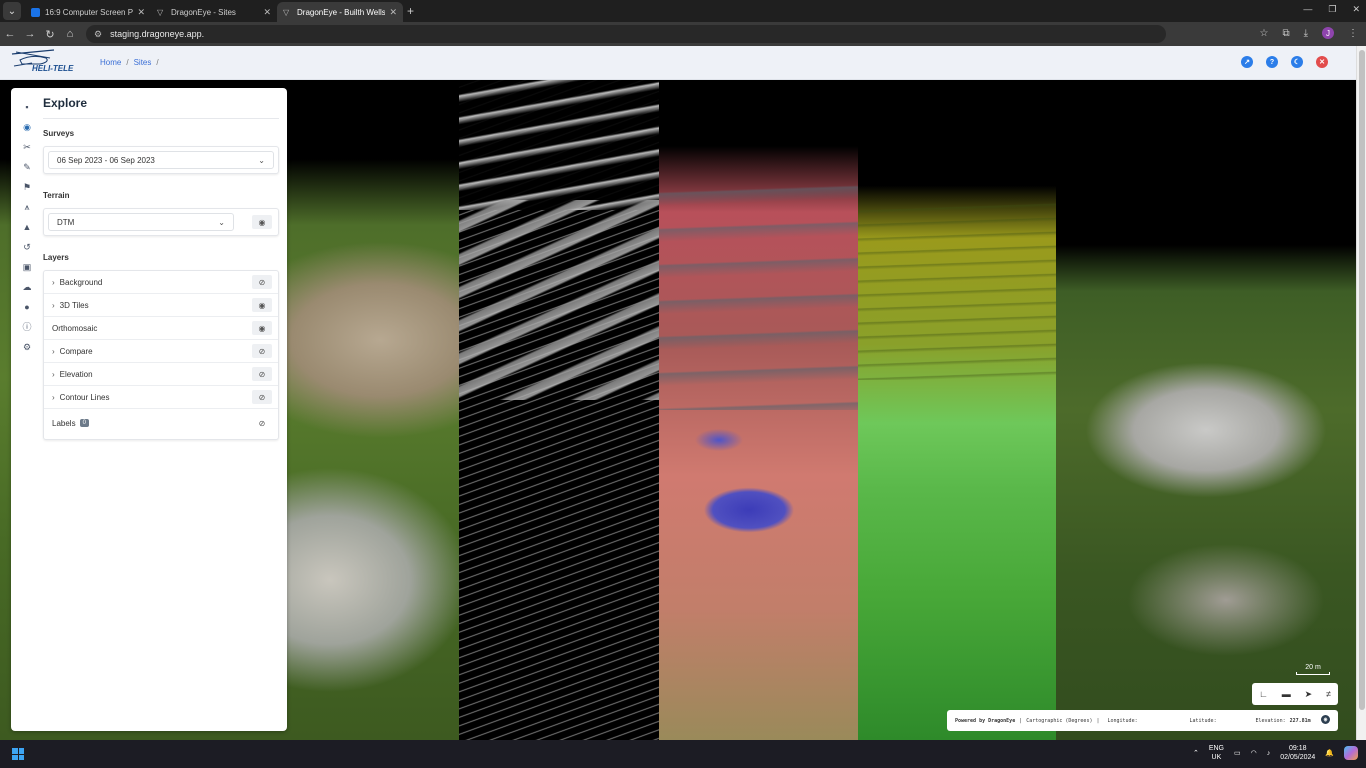  Describe the element at coordinates (1247, 62) in the screenshot. I see `share-icon: ↗` at that location.